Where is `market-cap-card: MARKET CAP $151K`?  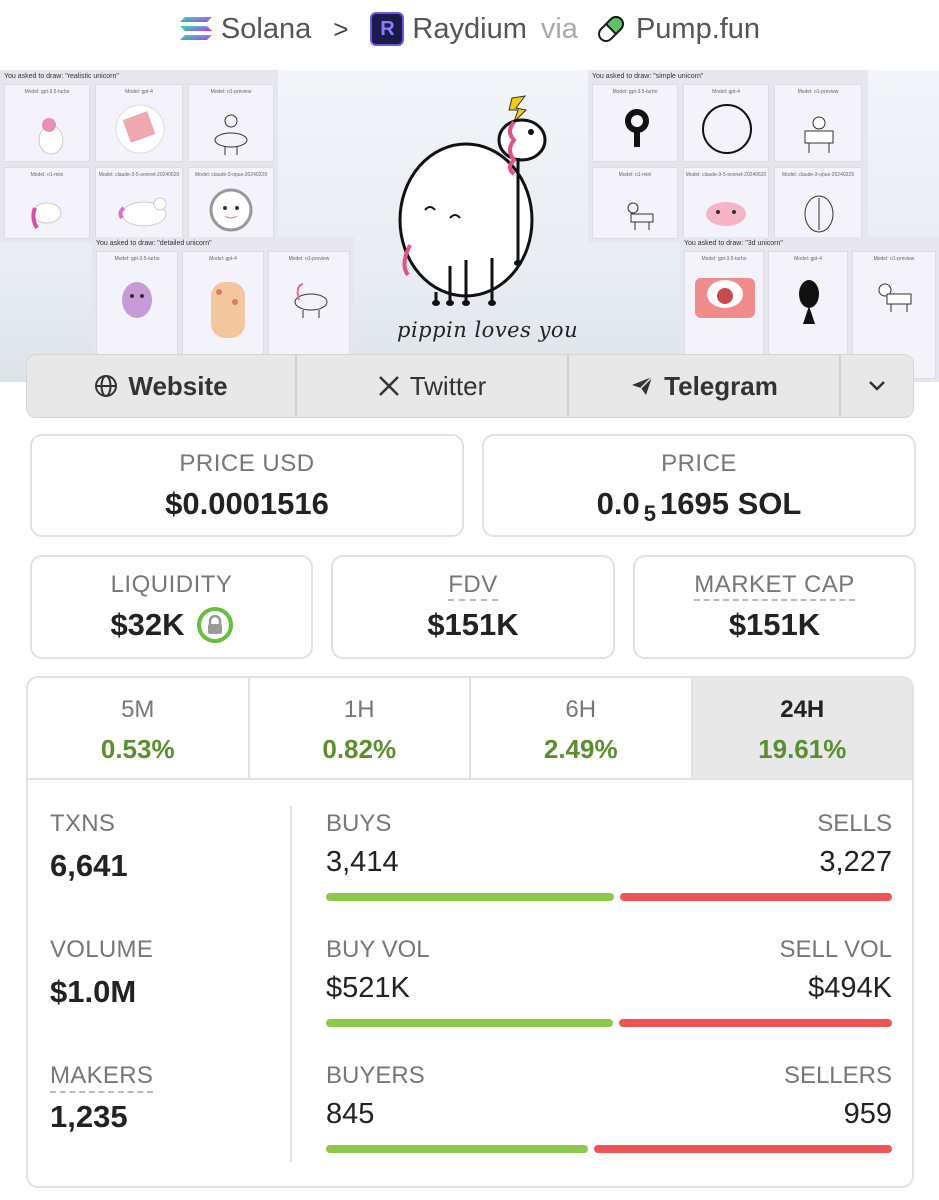 market-cap-card: MARKET CAP $151K is located at coordinates (774, 607).